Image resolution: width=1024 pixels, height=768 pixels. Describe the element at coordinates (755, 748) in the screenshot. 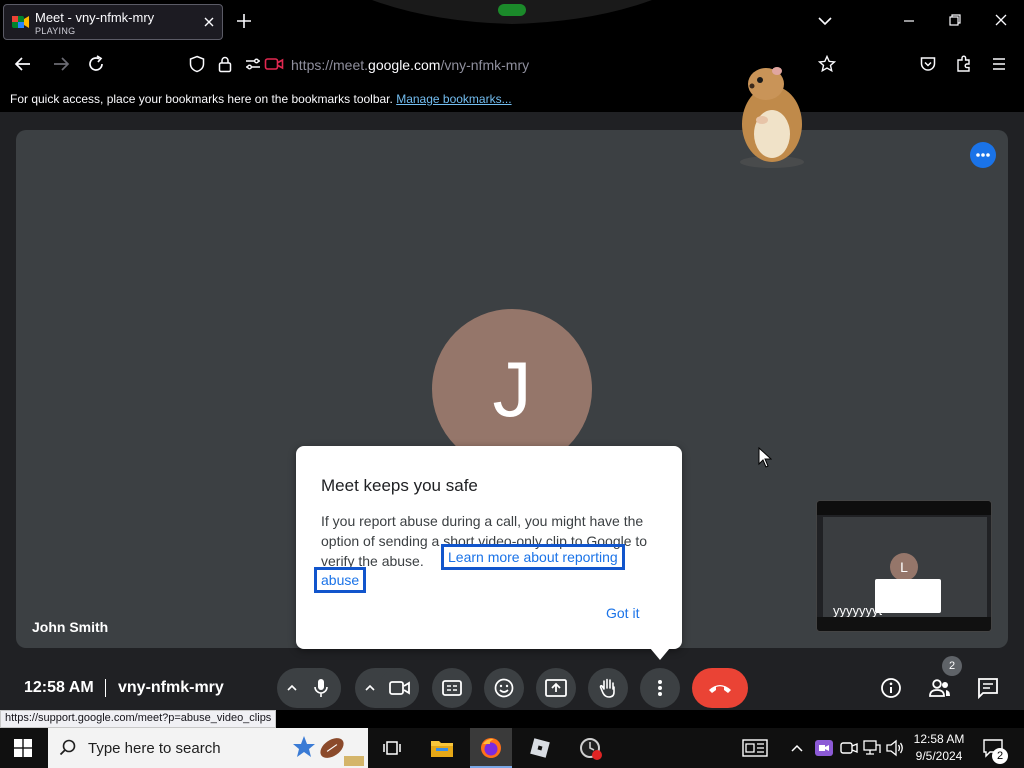

I see `news-widget-icon` at that location.